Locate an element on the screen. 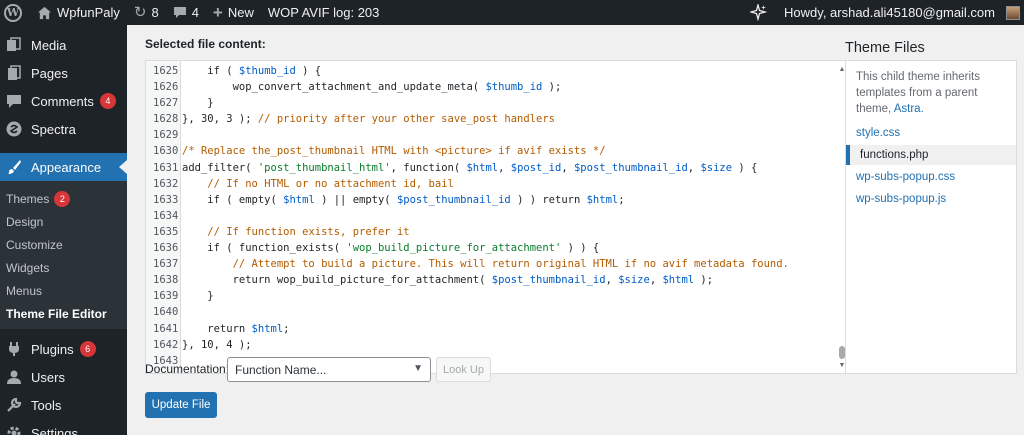  updates-count: 8 is located at coordinates (155, 12).